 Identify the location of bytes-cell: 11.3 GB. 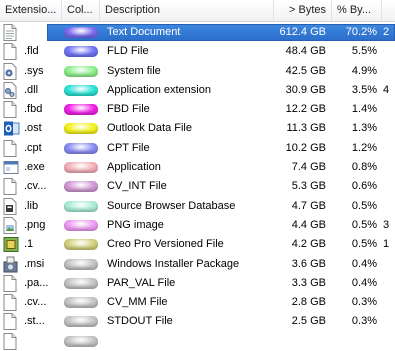
(306, 128).